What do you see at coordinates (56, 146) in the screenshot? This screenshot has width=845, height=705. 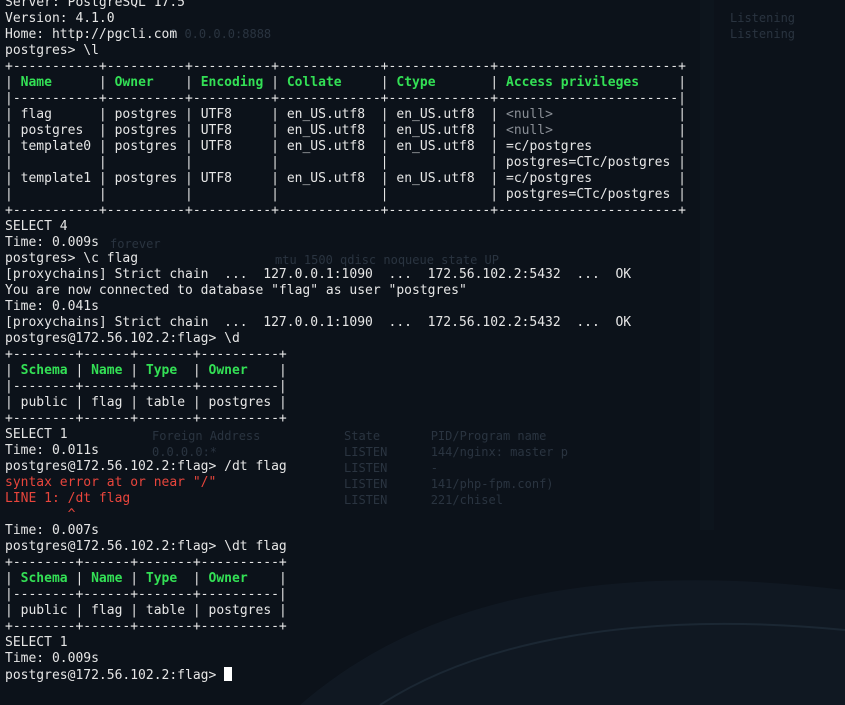 I see `cell-name: template0` at bounding box center [56, 146].